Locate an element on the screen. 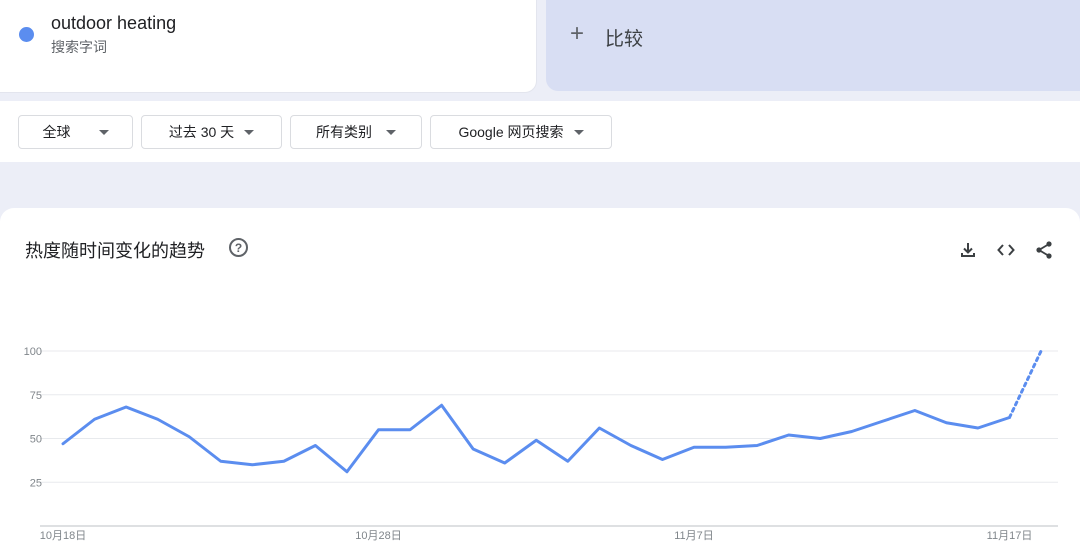 Image resolution: width=1080 pixels, height=560 pixels. filter-bar: 全球 过去 30 天 所有类别 Google 网页搜索 is located at coordinates (540, 131).